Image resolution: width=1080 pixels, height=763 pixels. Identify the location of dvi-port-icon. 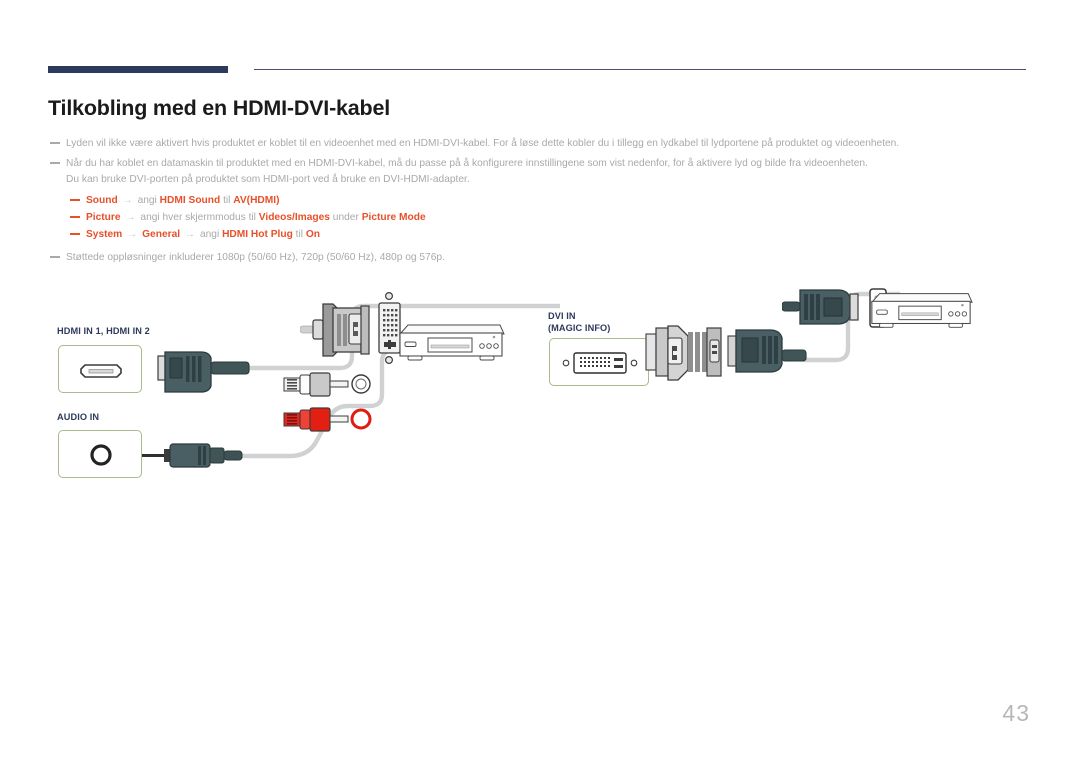
(600, 363).